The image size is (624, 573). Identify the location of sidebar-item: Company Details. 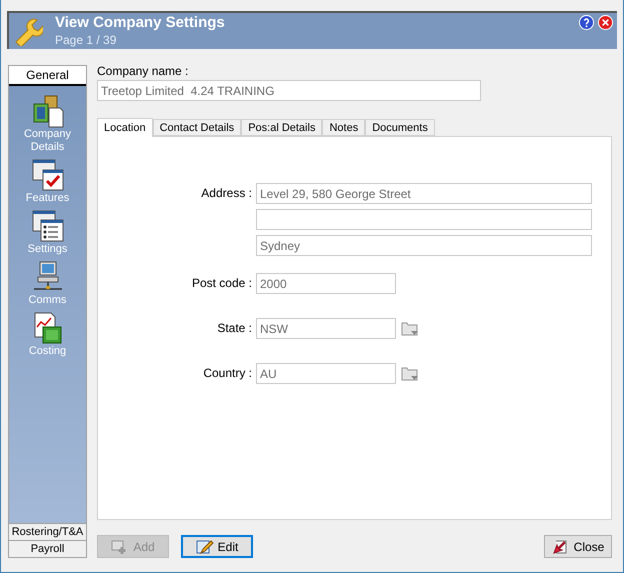
(47, 141).